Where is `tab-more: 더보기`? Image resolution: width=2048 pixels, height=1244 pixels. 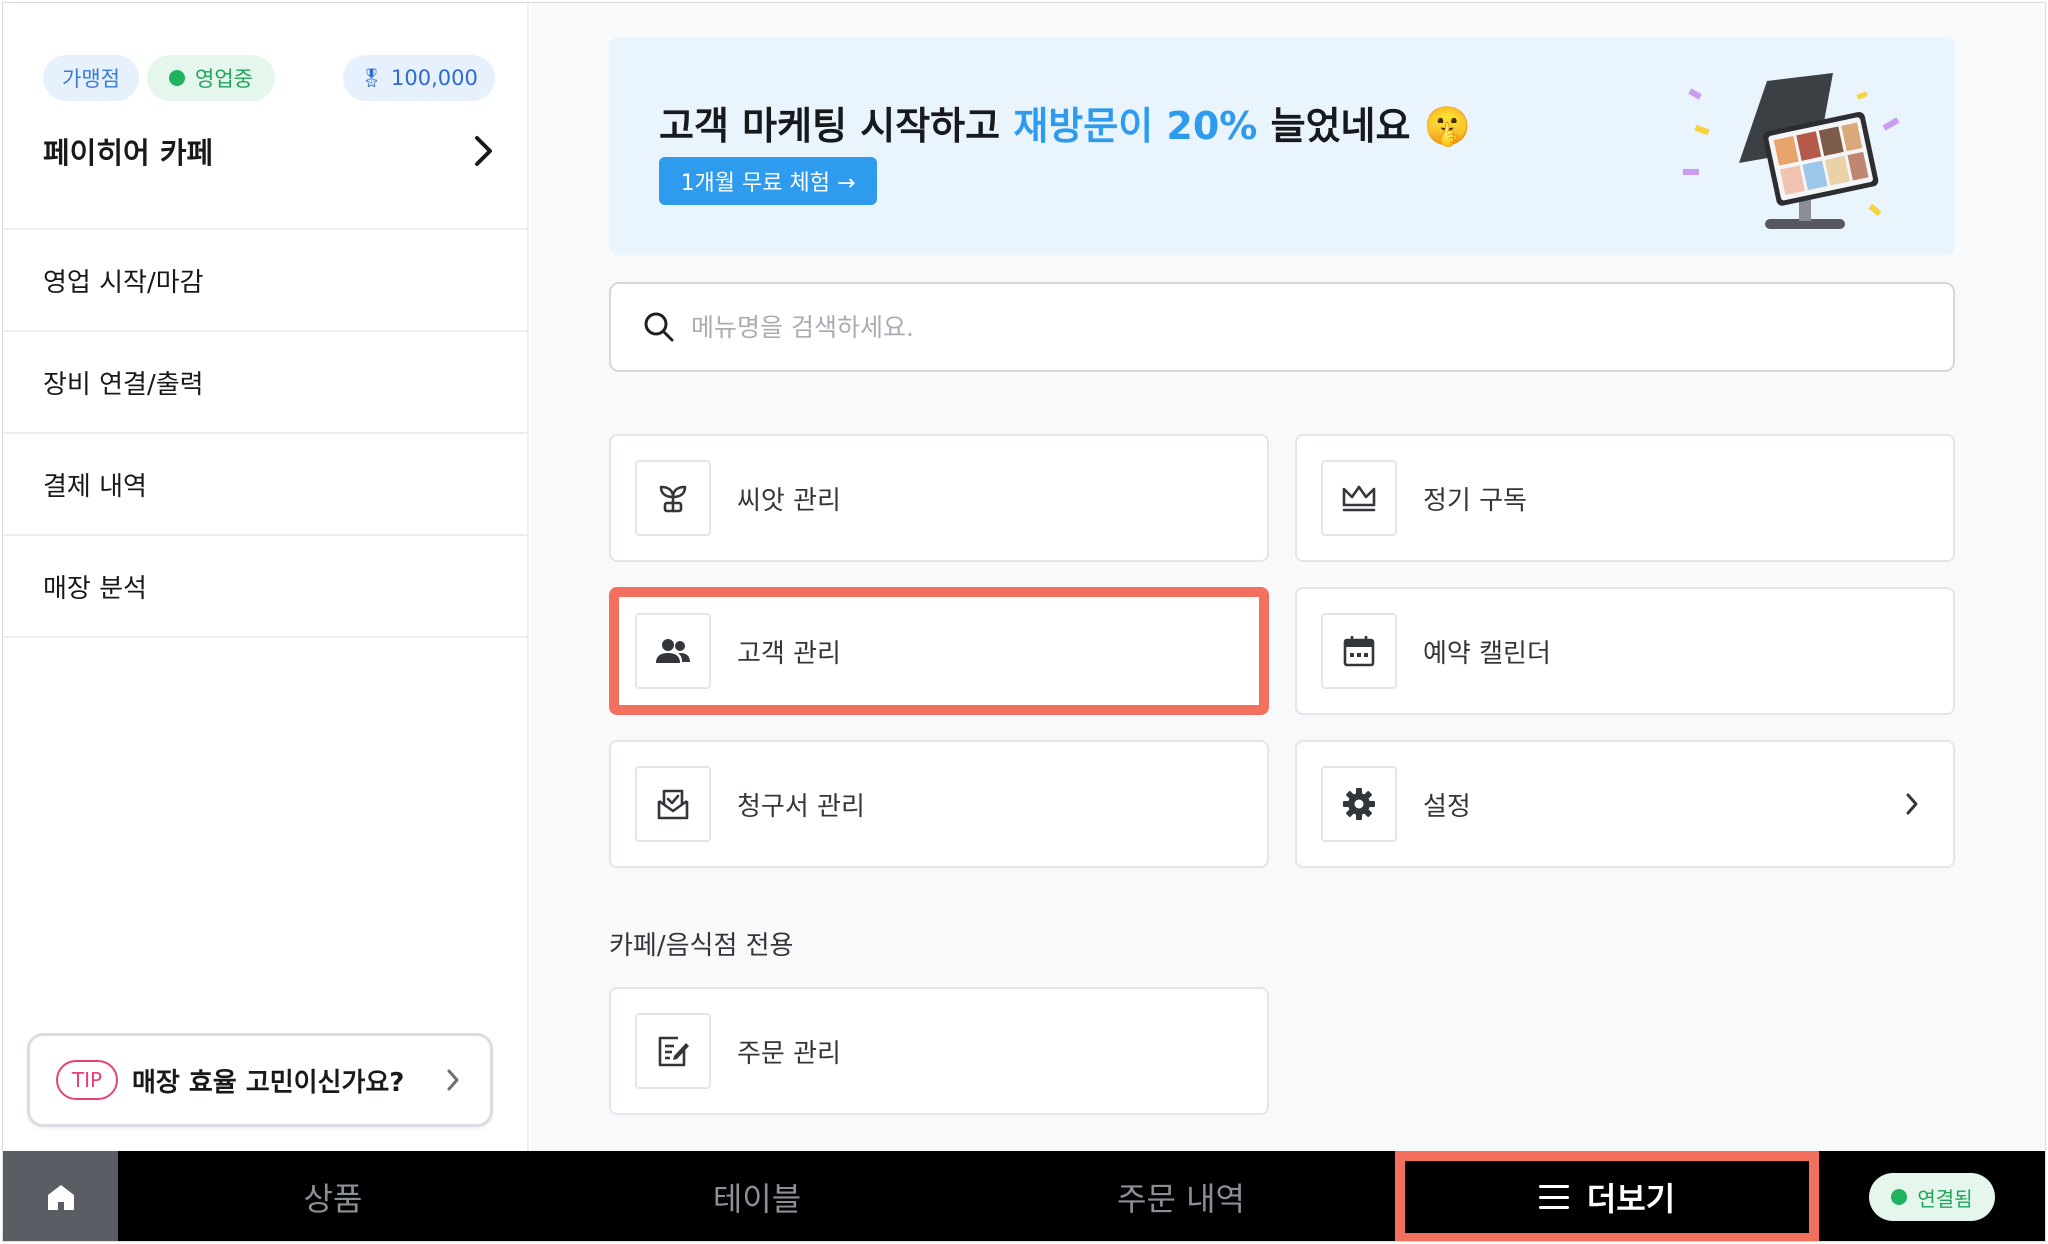 tab-more: 더보기 is located at coordinates (1607, 1196).